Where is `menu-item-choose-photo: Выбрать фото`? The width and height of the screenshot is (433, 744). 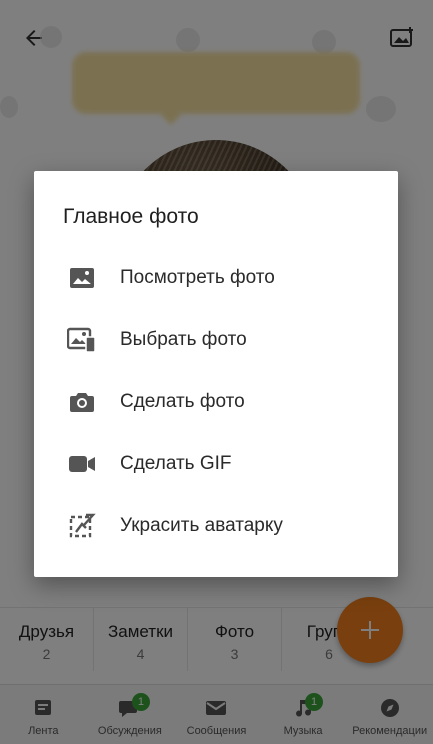
menu-item-choose-photo: Выбрать фото is located at coordinates (216, 340).